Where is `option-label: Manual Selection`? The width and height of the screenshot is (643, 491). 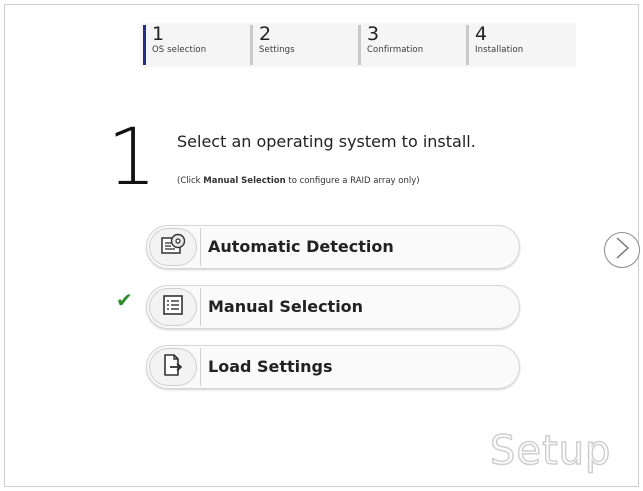
option-label: Manual Selection is located at coordinates (286, 306).